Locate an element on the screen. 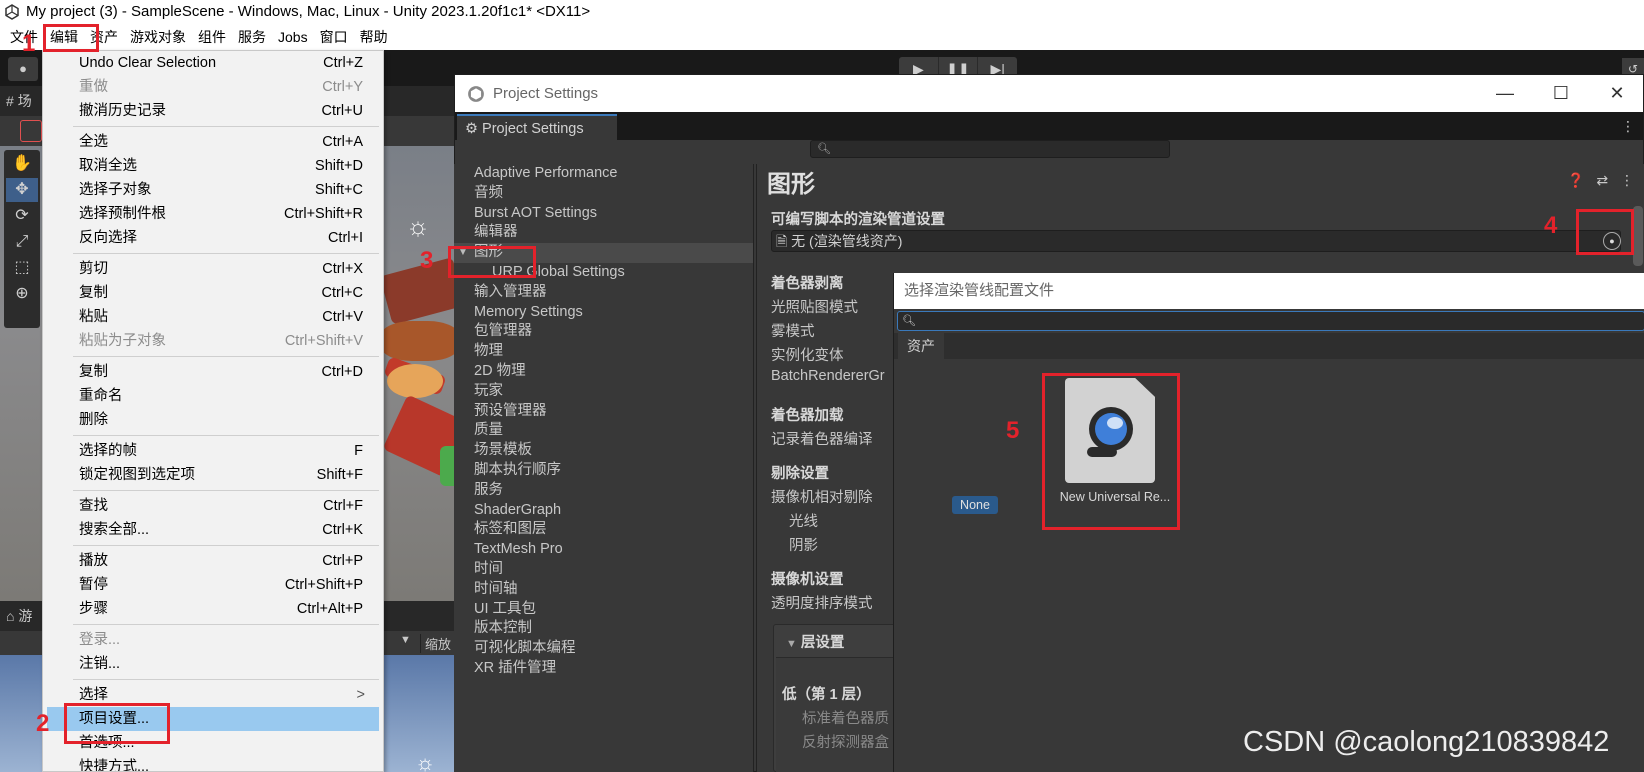 Image resolution: width=1644 pixels, height=772 pixels. unity-logo-icon is located at coordinates (12, 11).